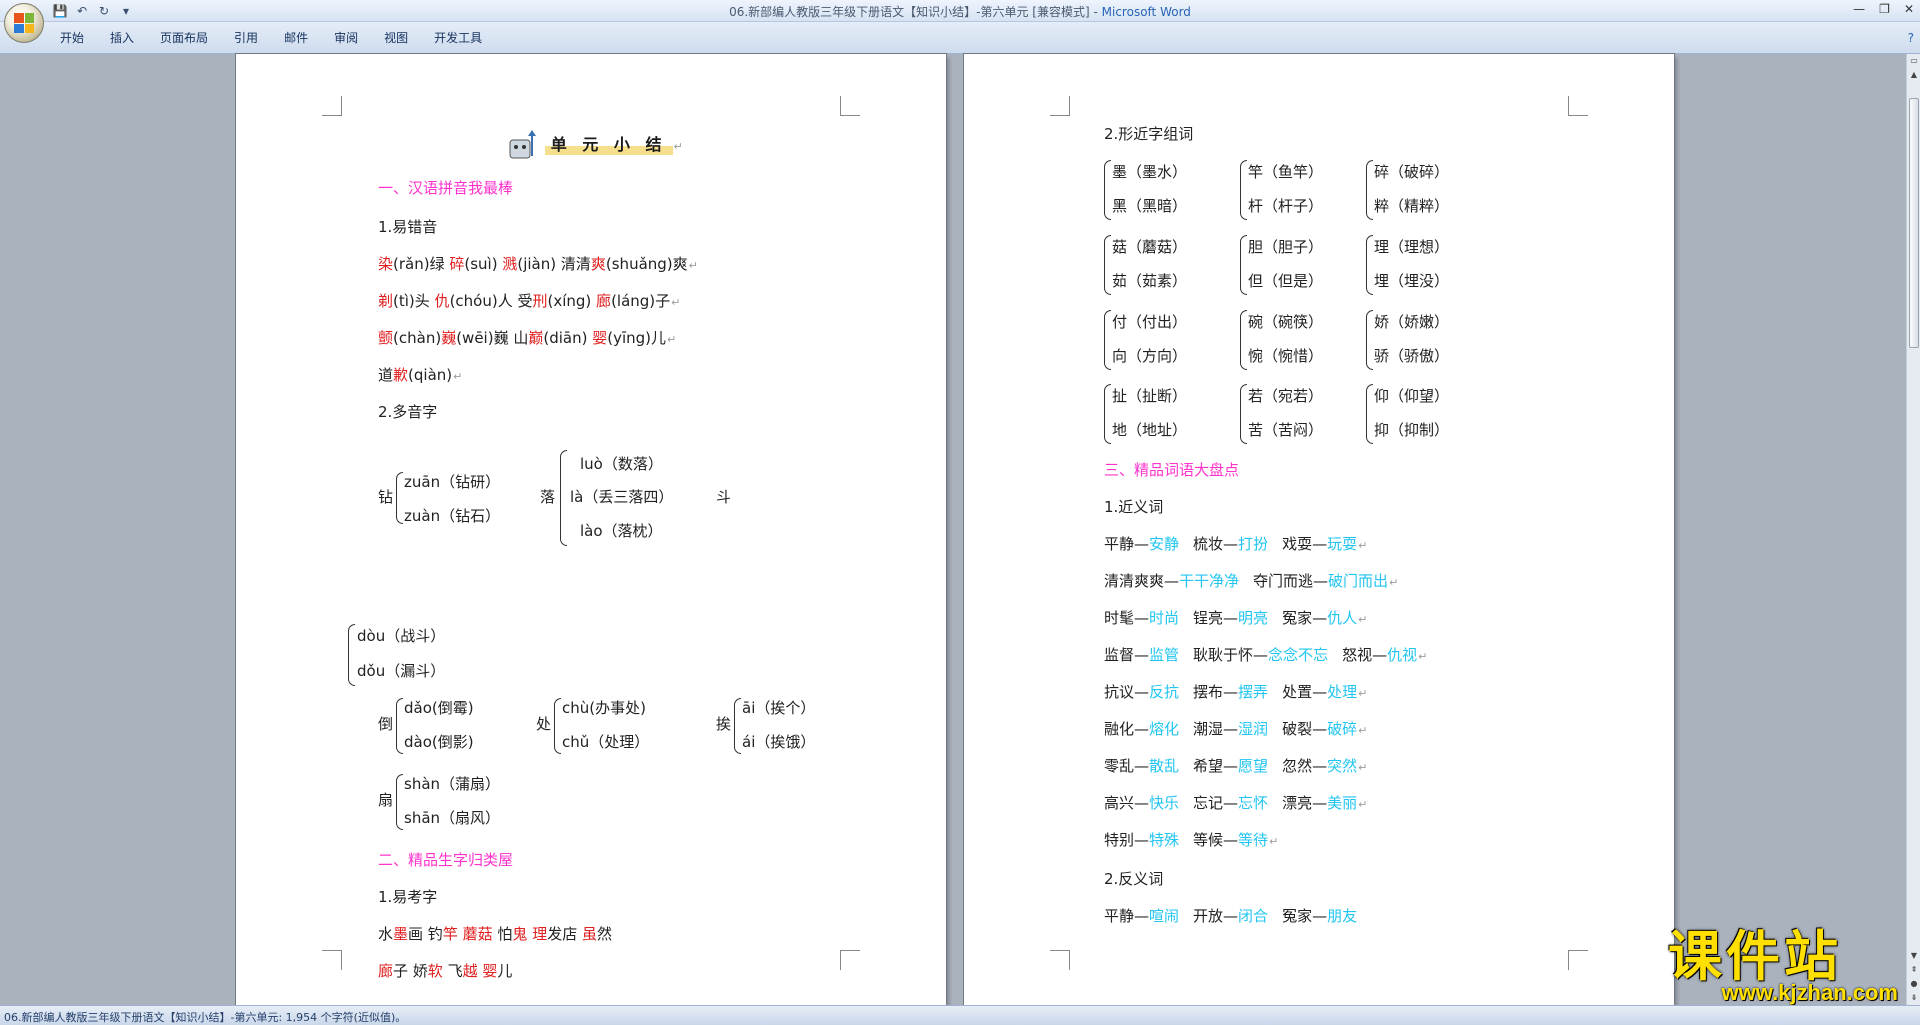 The height and width of the screenshot is (1025, 1920). Describe the element at coordinates (1127, 618) in the screenshot. I see `synonym-word: 时髦—` at that location.